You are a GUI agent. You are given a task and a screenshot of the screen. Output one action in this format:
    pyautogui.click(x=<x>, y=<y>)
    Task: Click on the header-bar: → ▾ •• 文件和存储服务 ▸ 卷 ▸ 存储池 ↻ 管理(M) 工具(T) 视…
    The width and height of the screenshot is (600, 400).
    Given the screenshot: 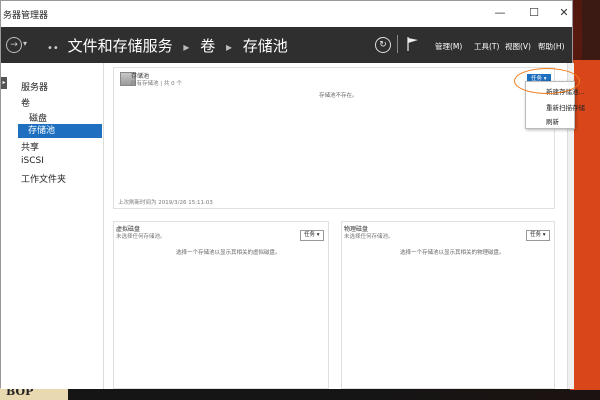 What is the action you would take?
    pyautogui.click(x=286, y=45)
    